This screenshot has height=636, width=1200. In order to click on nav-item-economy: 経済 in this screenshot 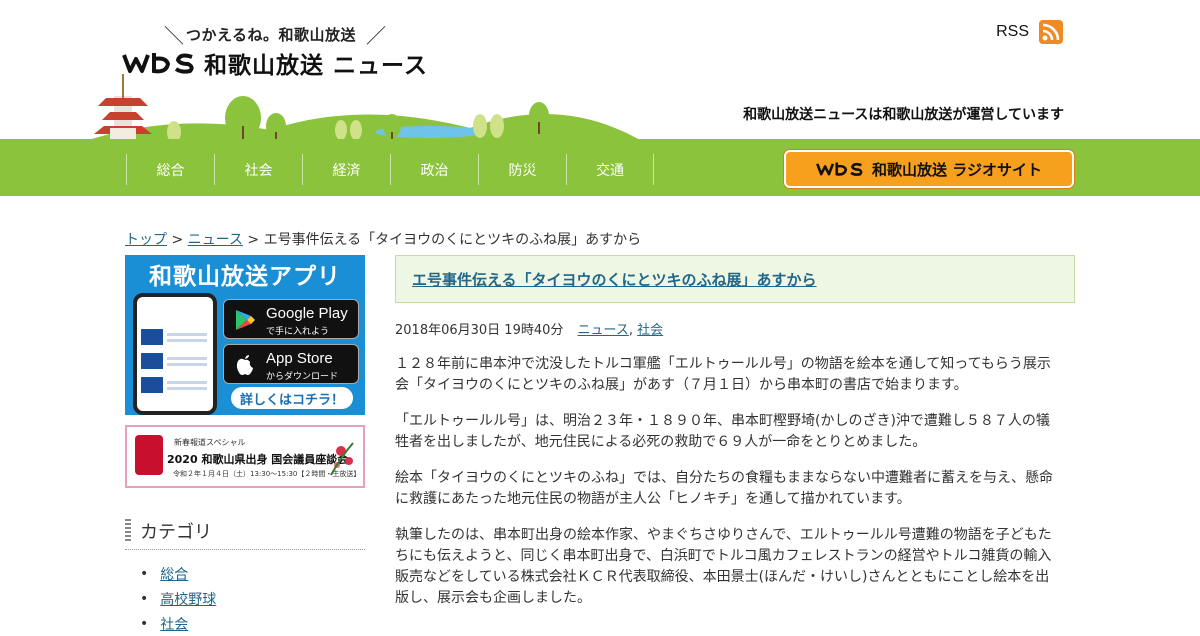, I will do `click(346, 169)`.